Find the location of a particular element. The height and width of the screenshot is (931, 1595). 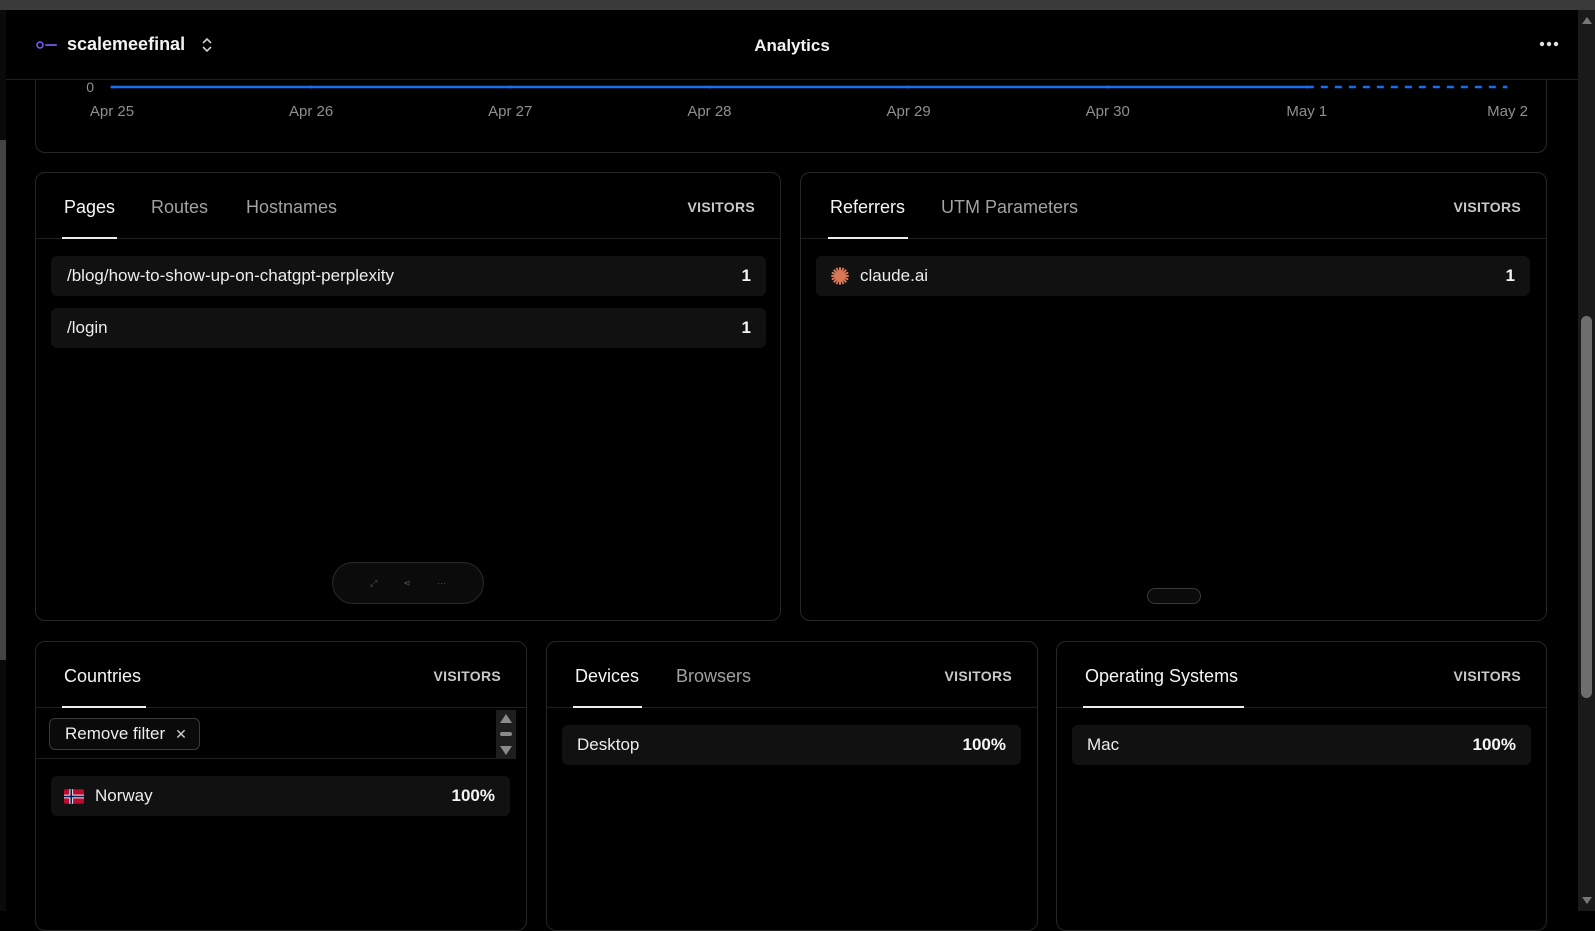

filter-bar: Remove filter ✕ is located at coordinates (276, 734).